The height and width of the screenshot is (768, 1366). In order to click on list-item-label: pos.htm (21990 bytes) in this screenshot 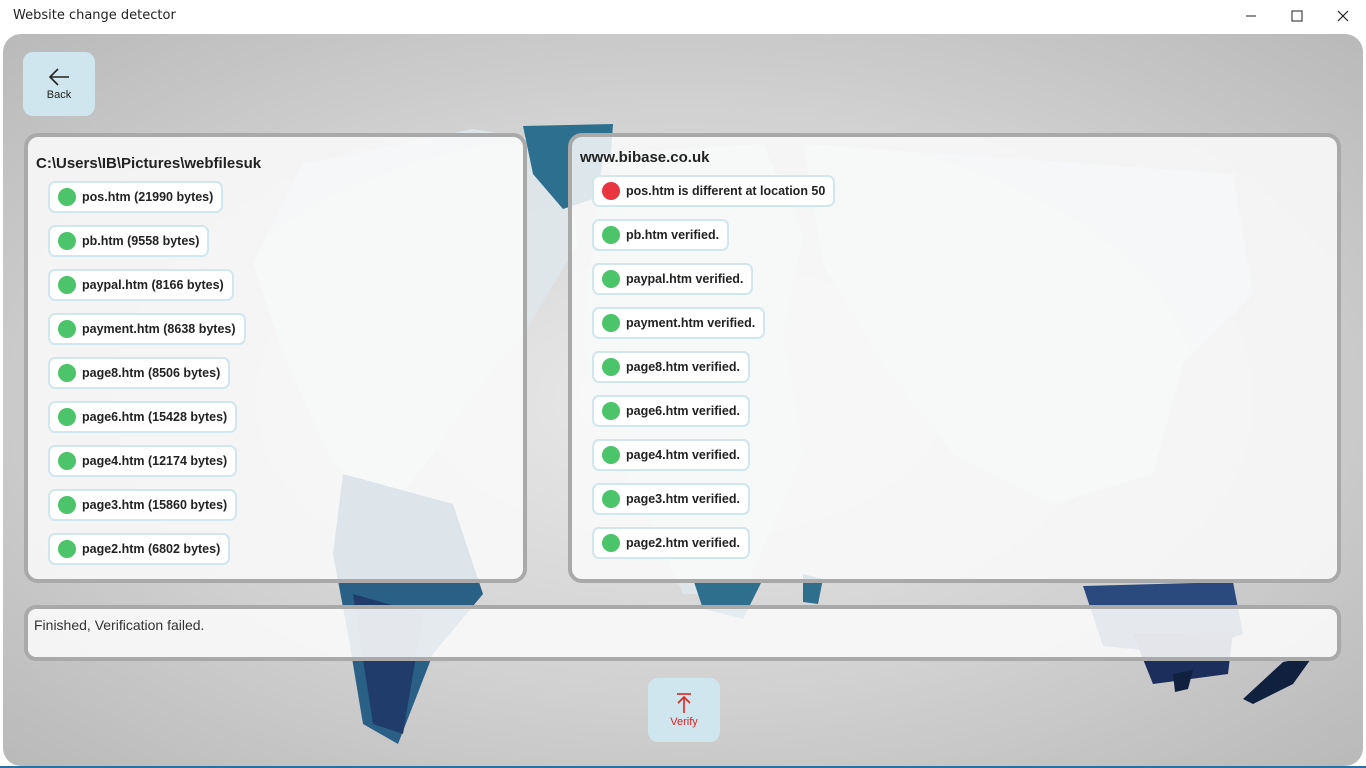, I will do `click(148, 197)`.